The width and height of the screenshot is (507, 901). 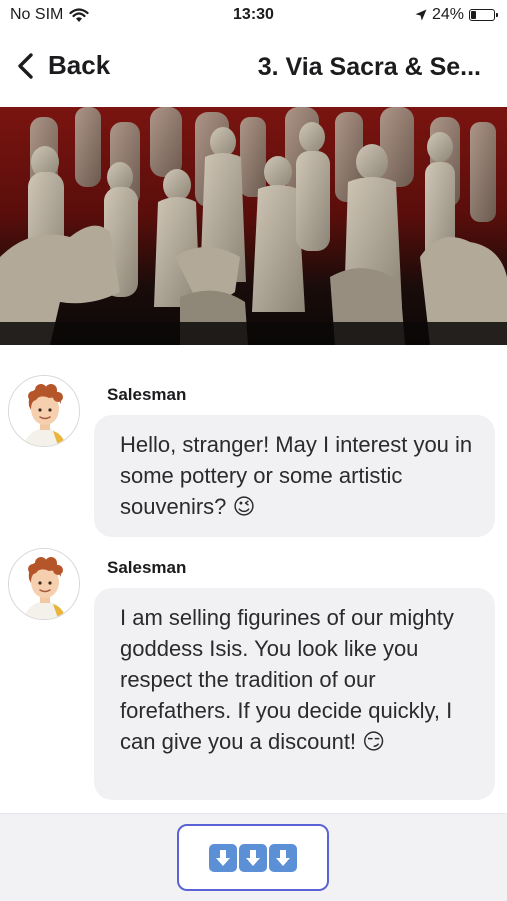 What do you see at coordinates (473, 15) in the screenshot?
I see `battery-fill` at bounding box center [473, 15].